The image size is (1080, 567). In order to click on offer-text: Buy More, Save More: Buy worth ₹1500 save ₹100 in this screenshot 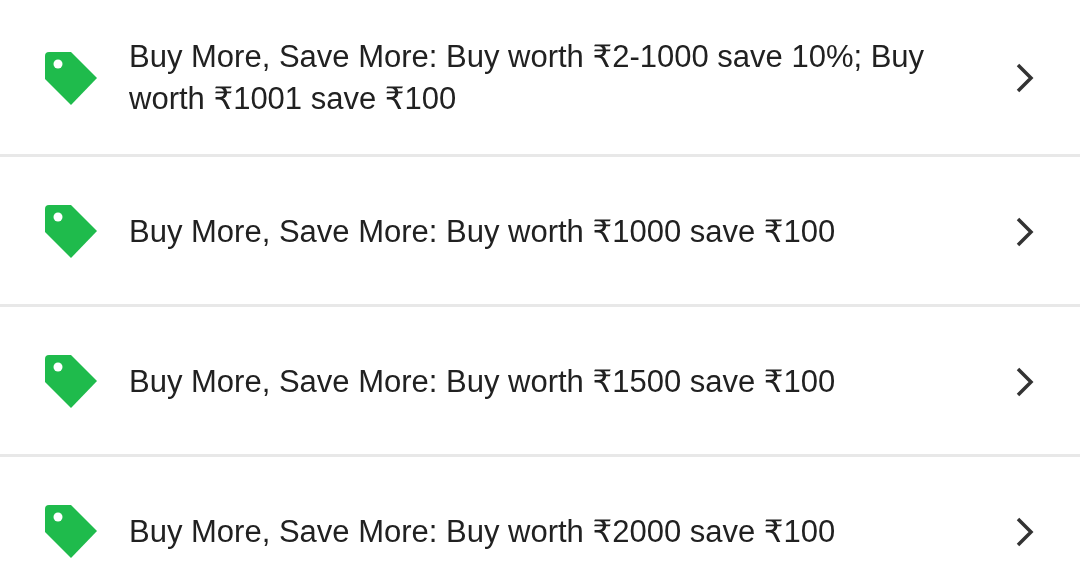, I will do `click(483, 381)`.